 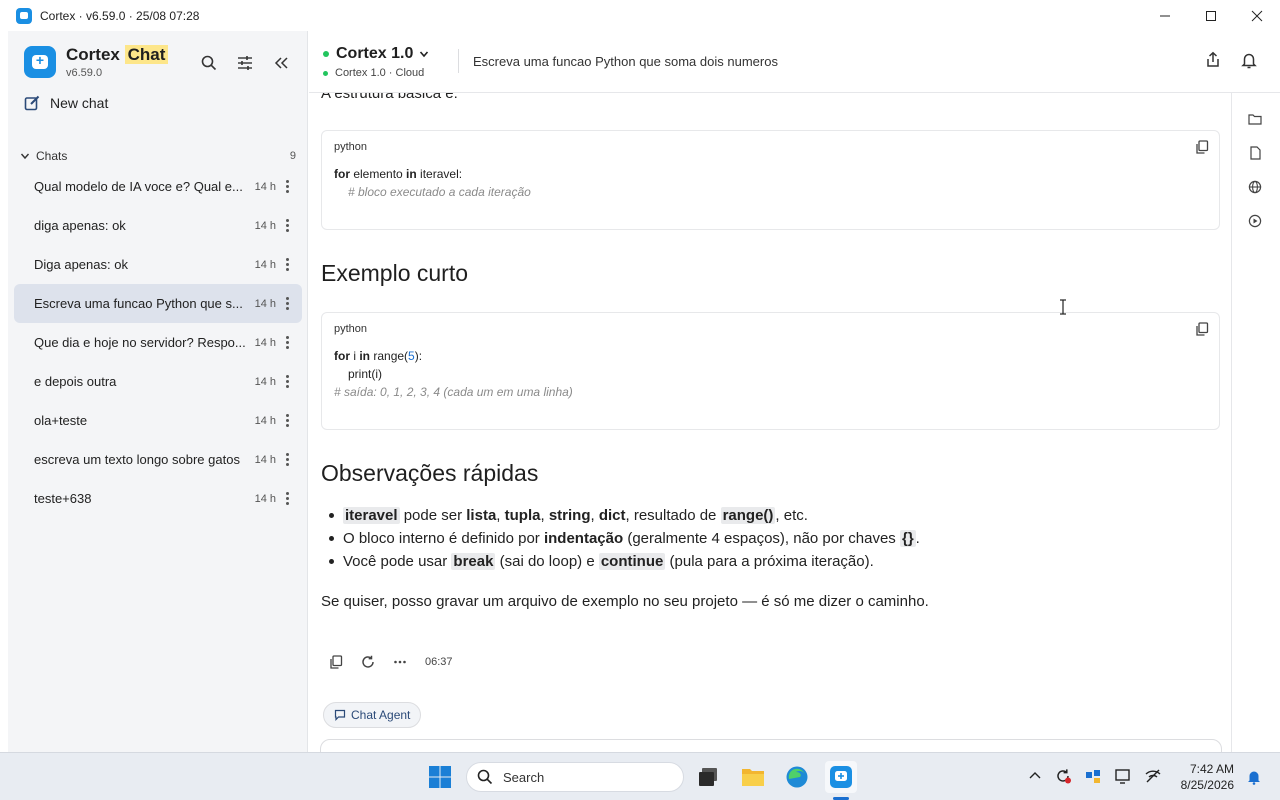 I want to click on chat-title: ola+teste, so click(x=61, y=420).